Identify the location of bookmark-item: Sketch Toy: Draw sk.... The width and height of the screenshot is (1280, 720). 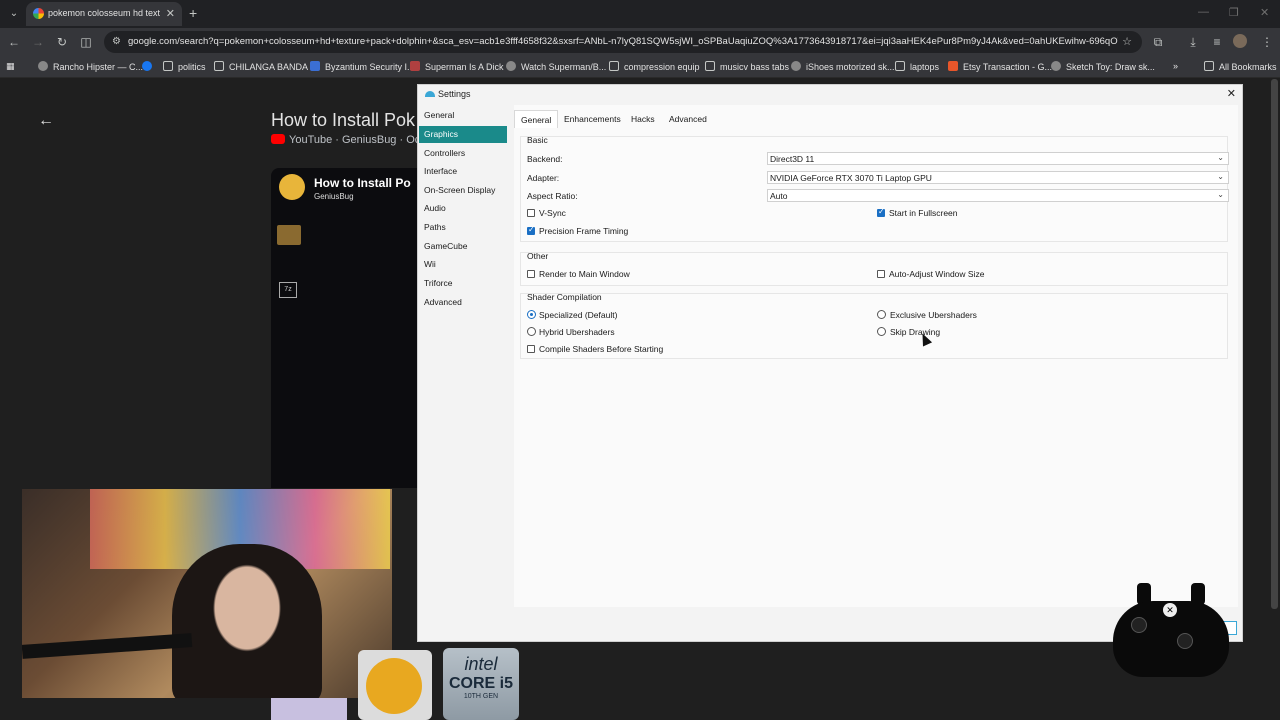
(1103, 66).